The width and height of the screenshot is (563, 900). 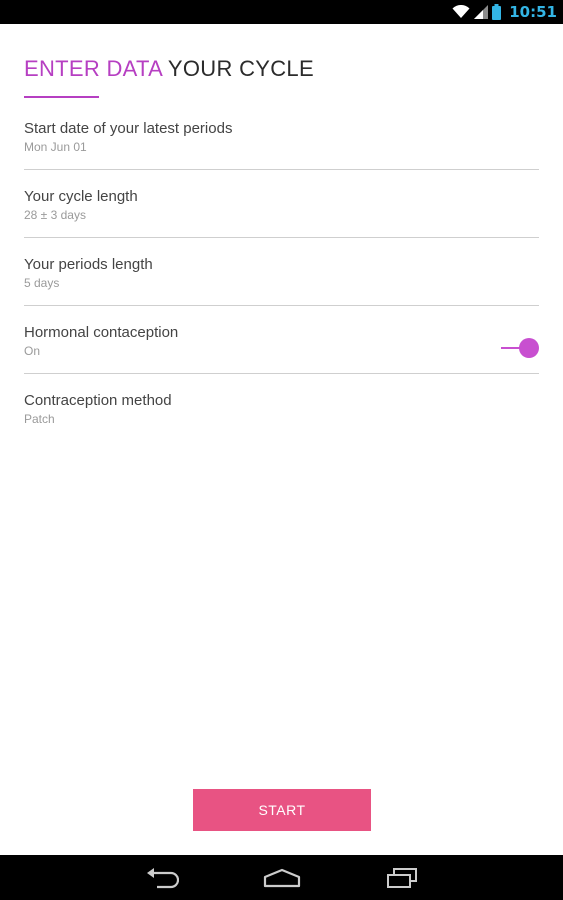 What do you see at coordinates (128, 128) in the screenshot?
I see `setting-label: Start date of your latest periods` at bounding box center [128, 128].